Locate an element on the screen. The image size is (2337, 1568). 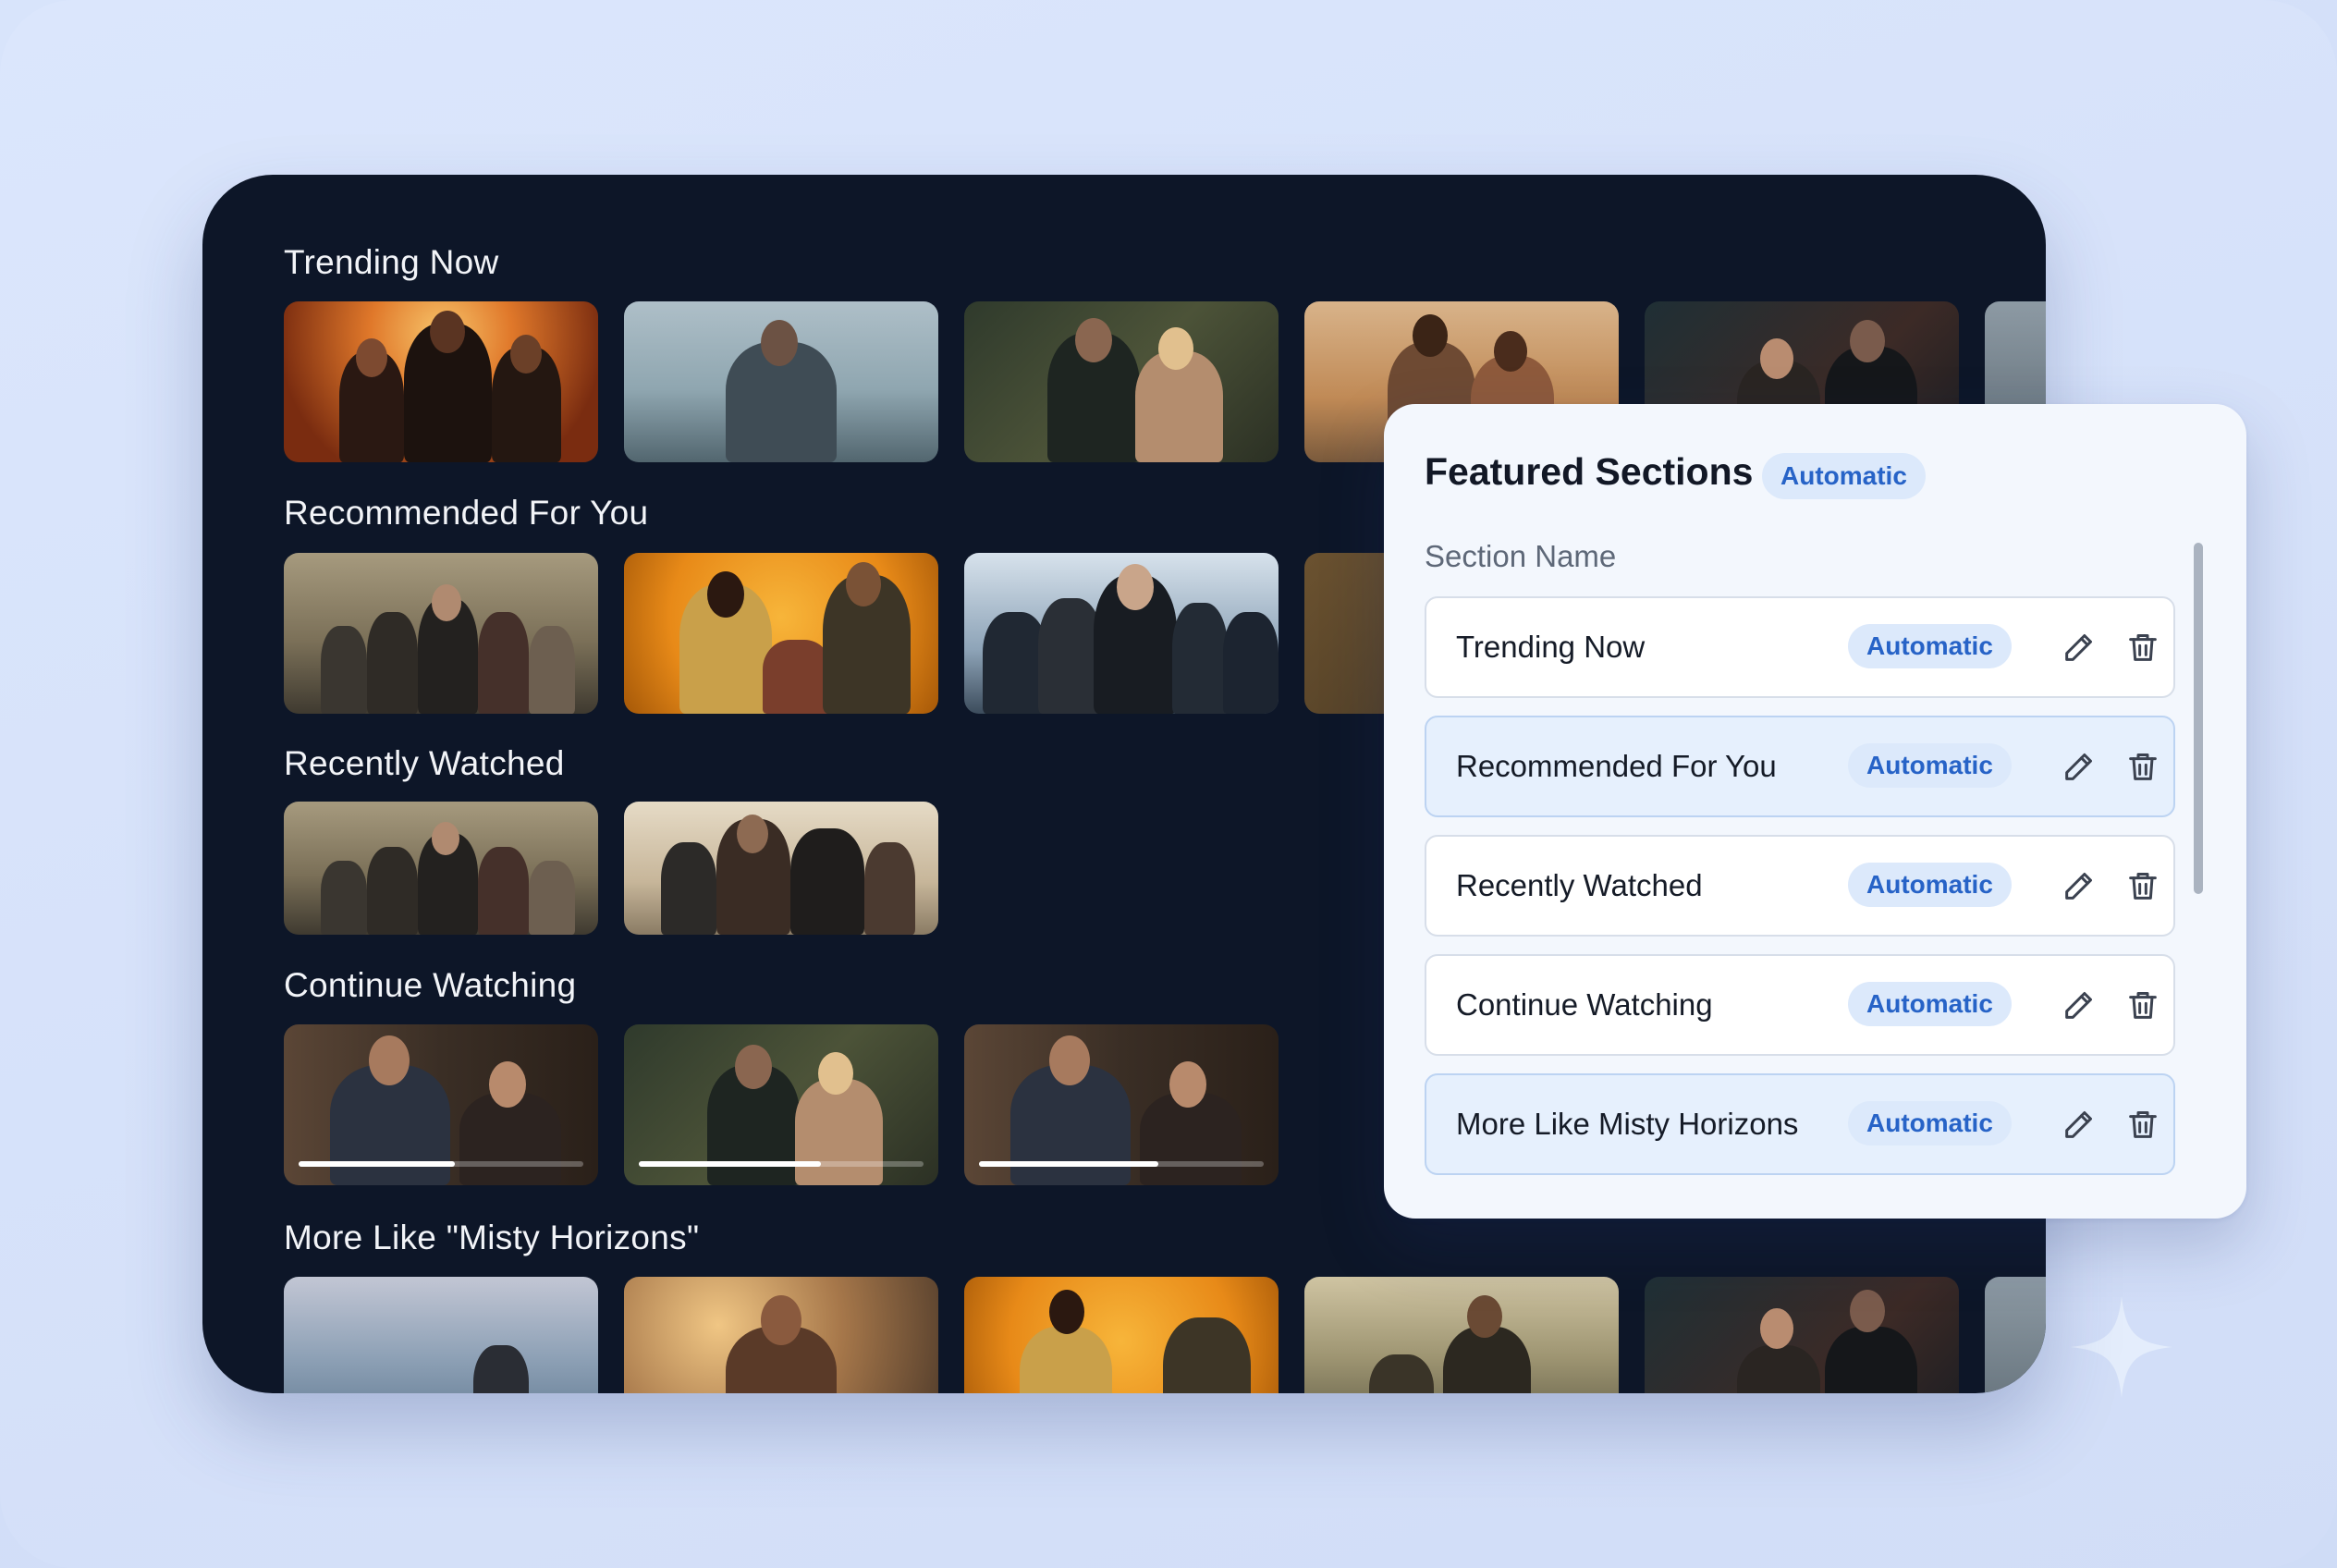
section-name: Continue Watching is located at coordinates (1584, 1004).